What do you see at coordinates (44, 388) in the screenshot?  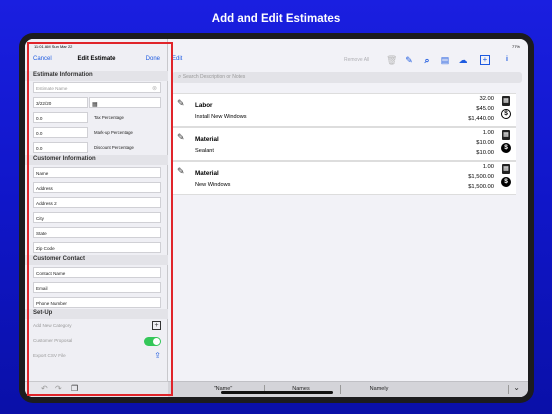 I see `undo-icon: ↶` at bounding box center [44, 388].